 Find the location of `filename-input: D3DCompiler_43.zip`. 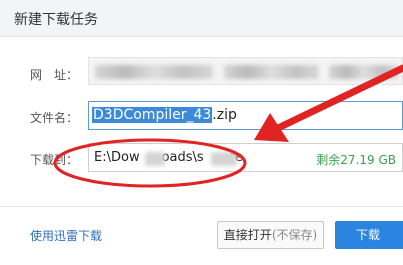

filename-input: D3DCompiler_43.zip is located at coordinates (245, 115).